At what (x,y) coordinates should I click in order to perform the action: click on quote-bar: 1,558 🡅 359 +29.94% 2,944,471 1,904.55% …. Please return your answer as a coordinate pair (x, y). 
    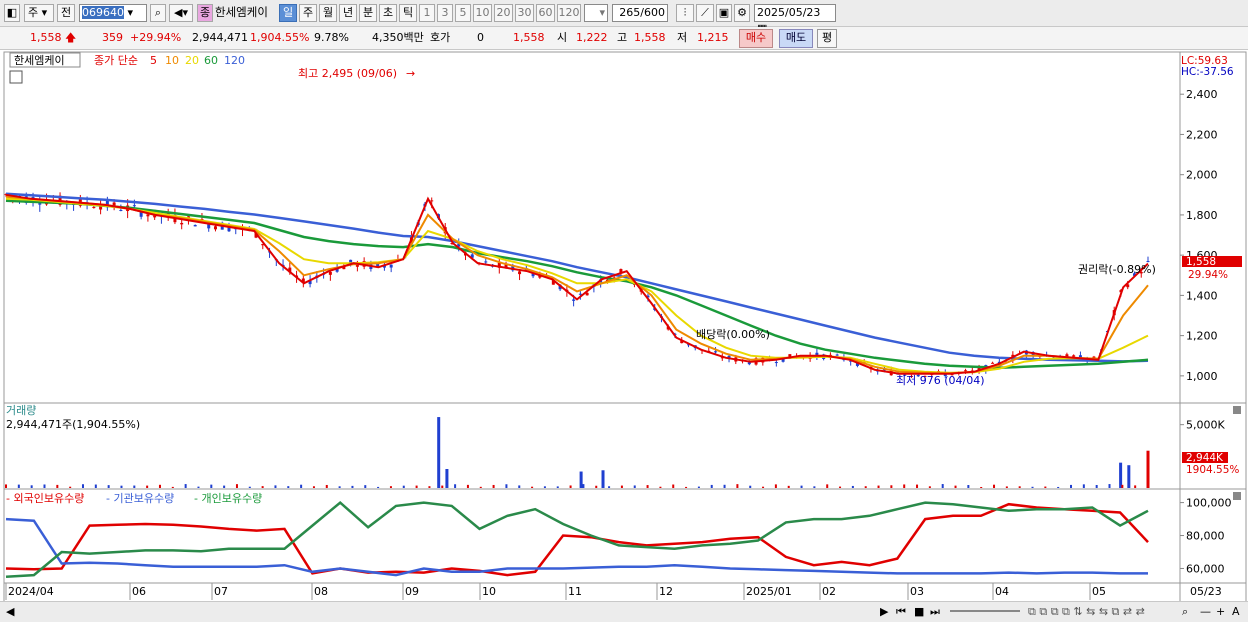
    Looking at the image, I should click on (624, 38).